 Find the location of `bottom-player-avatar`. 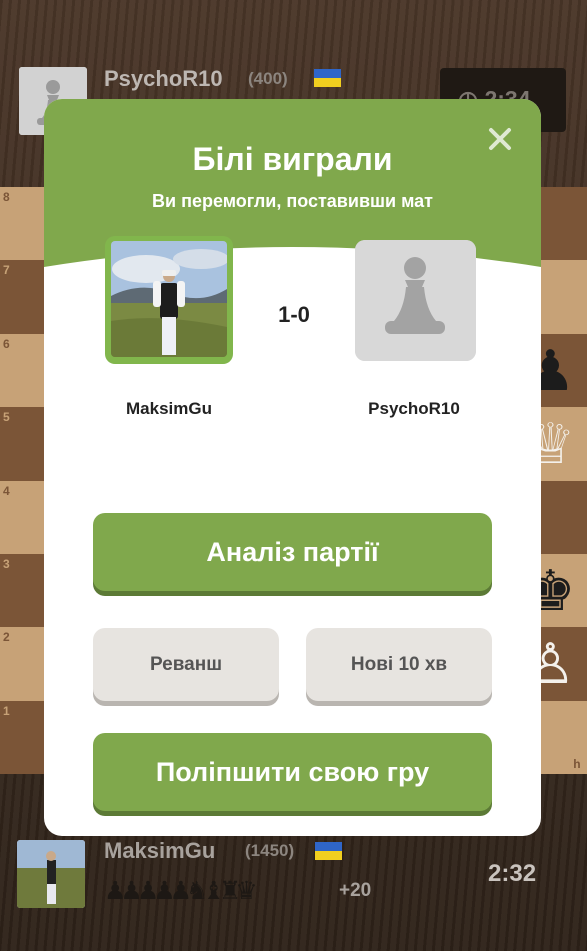

bottom-player-avatar is located at coordinates (51, 874).